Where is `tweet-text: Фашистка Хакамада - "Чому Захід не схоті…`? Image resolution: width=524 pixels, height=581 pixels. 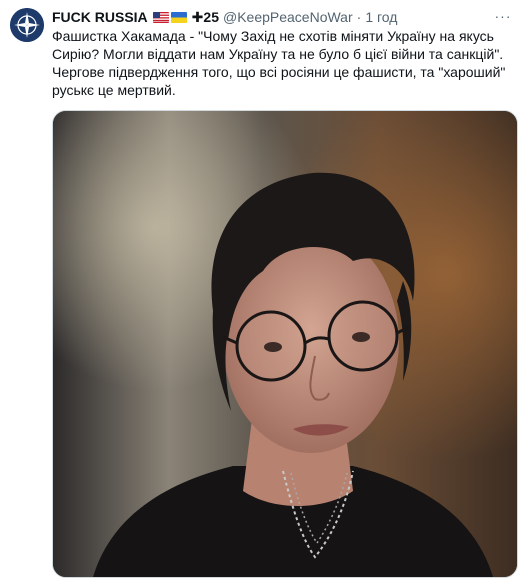 tweet-text: Фашистка Хакамада - "Чому Захід не схоті… is located at coordinates (280, 63).